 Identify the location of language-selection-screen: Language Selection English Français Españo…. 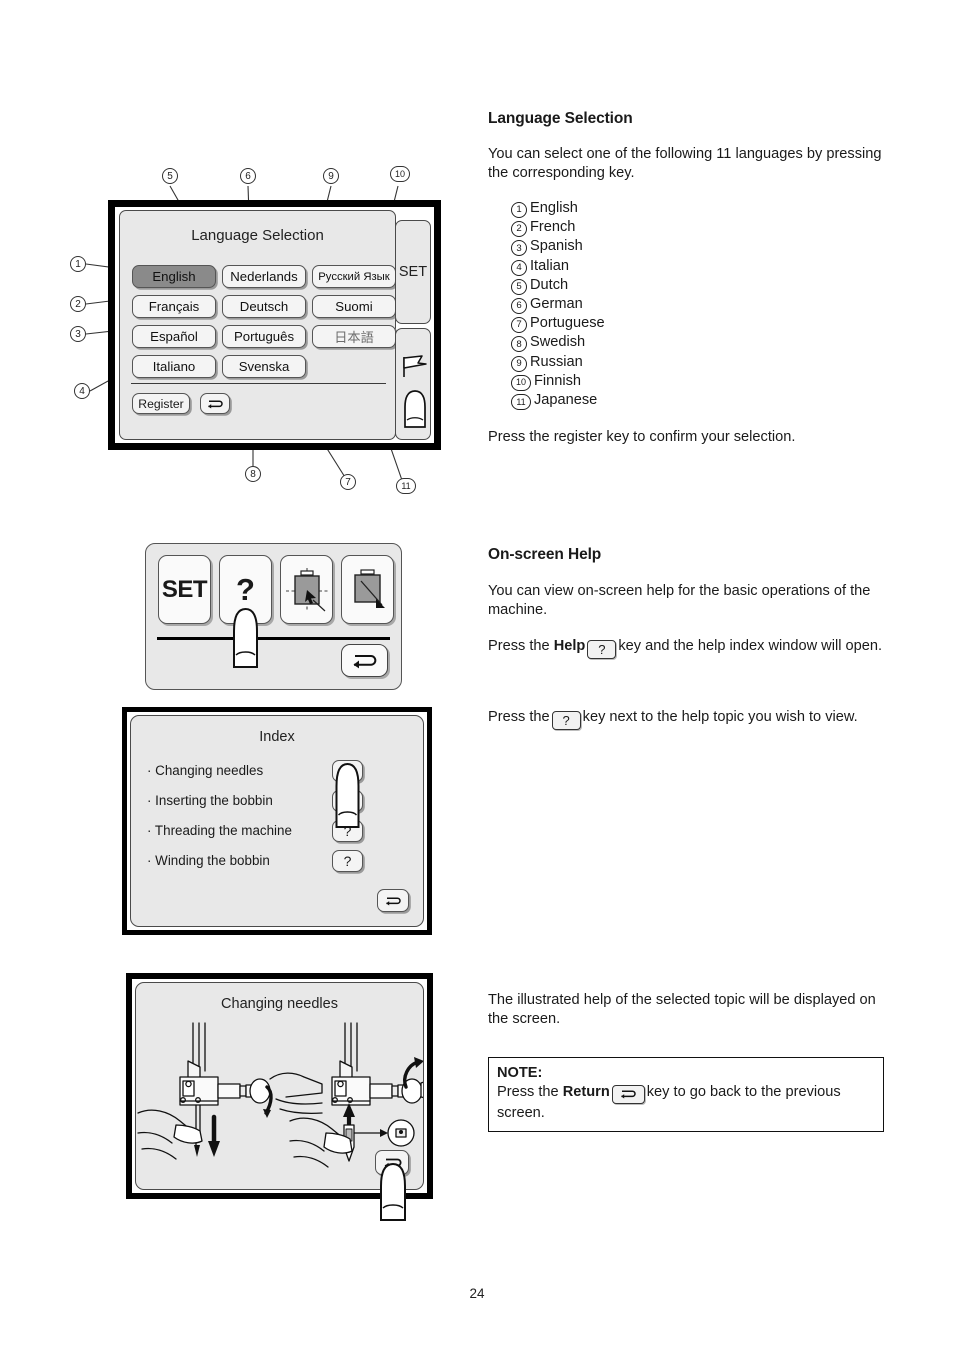
(274, 325).